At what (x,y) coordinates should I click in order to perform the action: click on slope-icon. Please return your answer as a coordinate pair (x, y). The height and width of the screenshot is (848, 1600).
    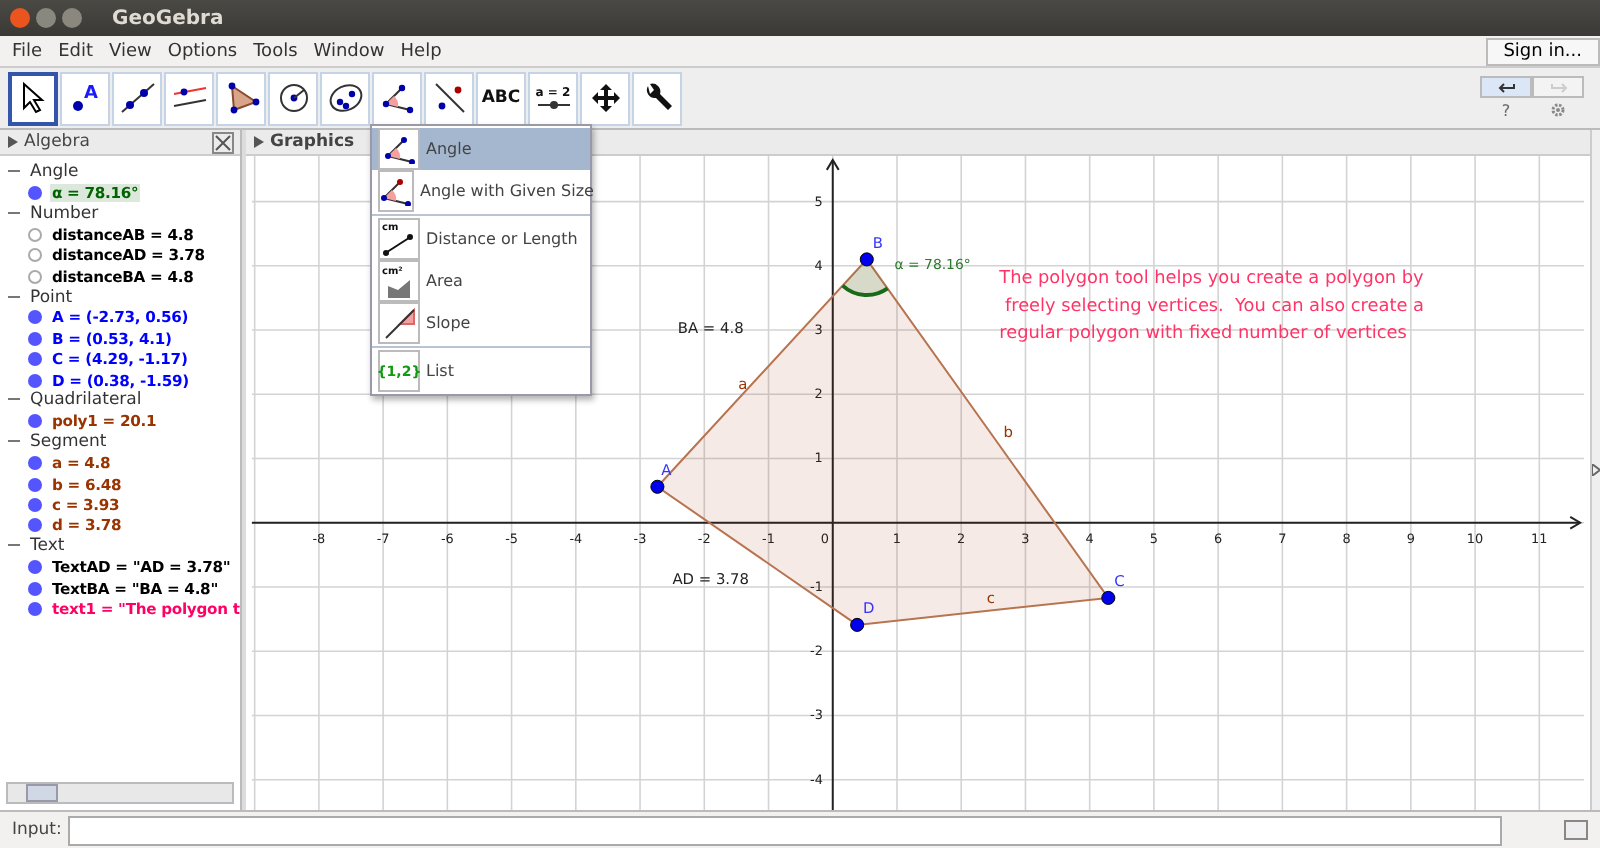
    Looking at the image, I should click on (399, 323).